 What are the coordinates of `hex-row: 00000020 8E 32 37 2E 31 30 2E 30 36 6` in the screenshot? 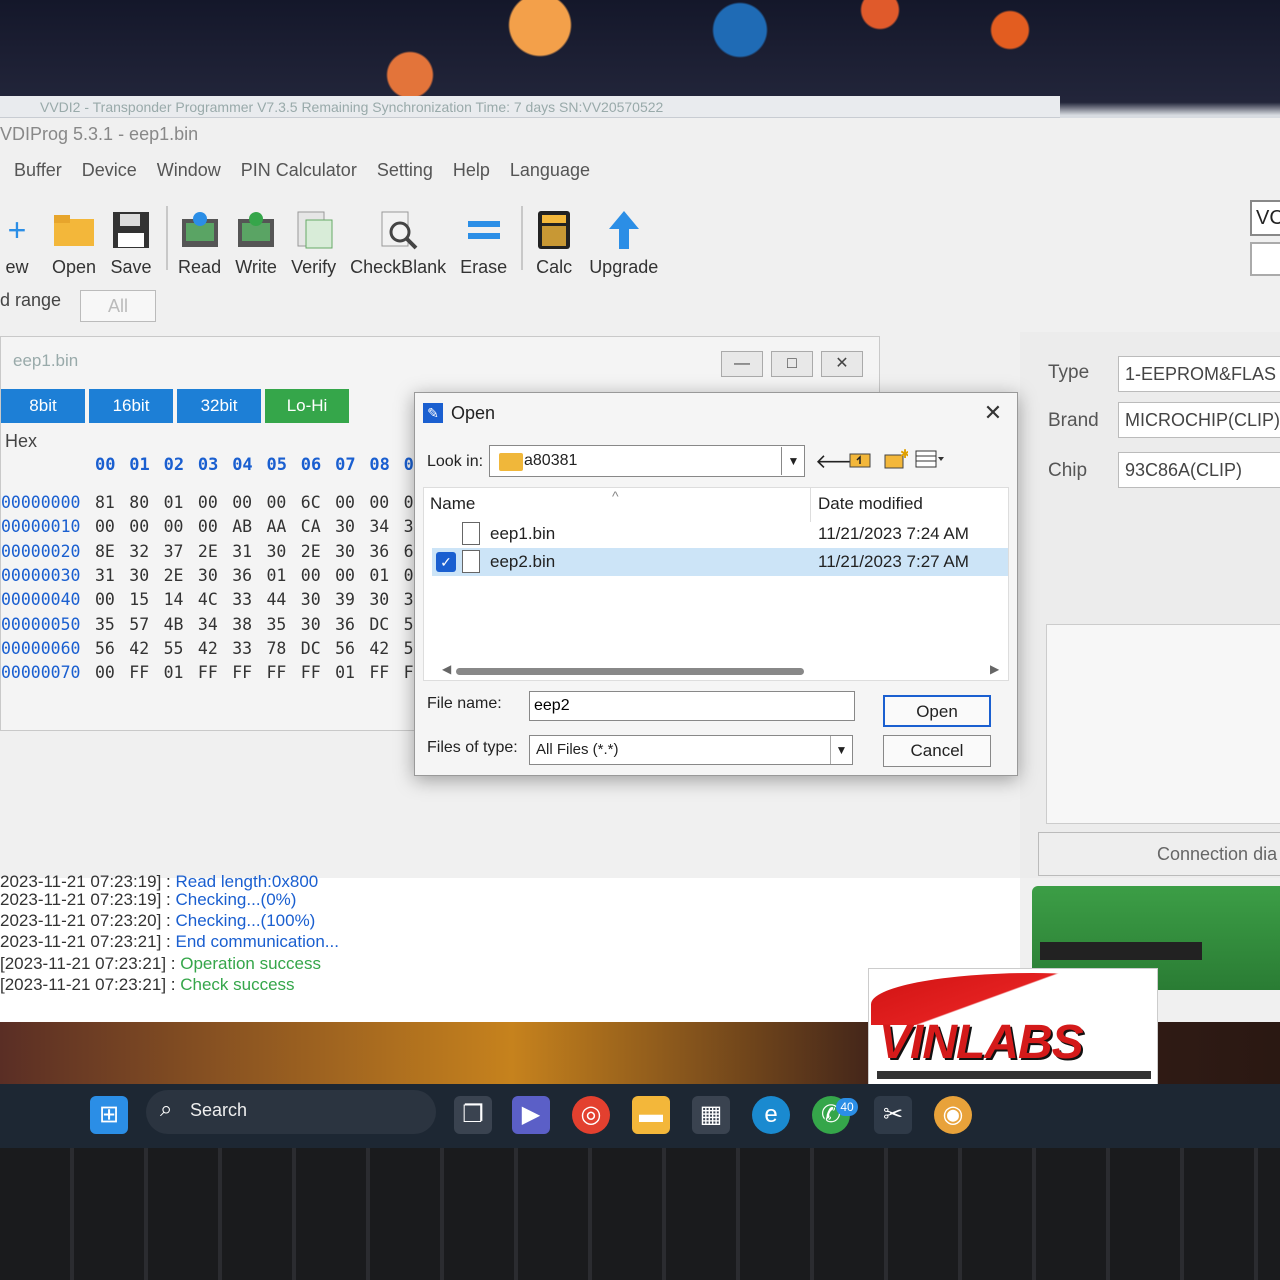 It's located at (219, 551).